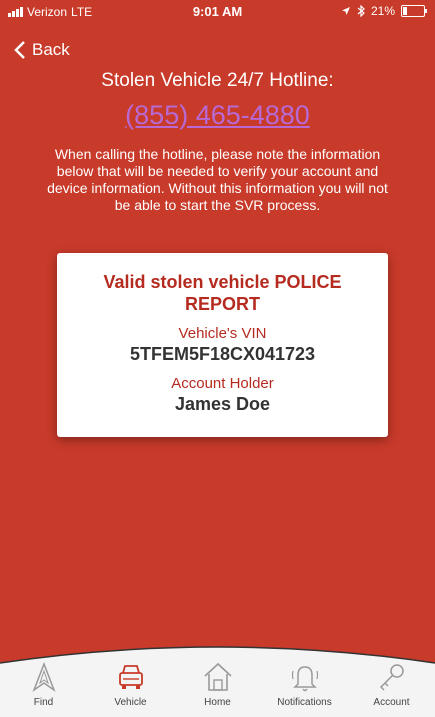  What do you see at coordinates (217, 80) in the screenshot?
I see `hotline-title: Stolen Vehicle 24/7 Hotline:` at bounding box center [217, 80].